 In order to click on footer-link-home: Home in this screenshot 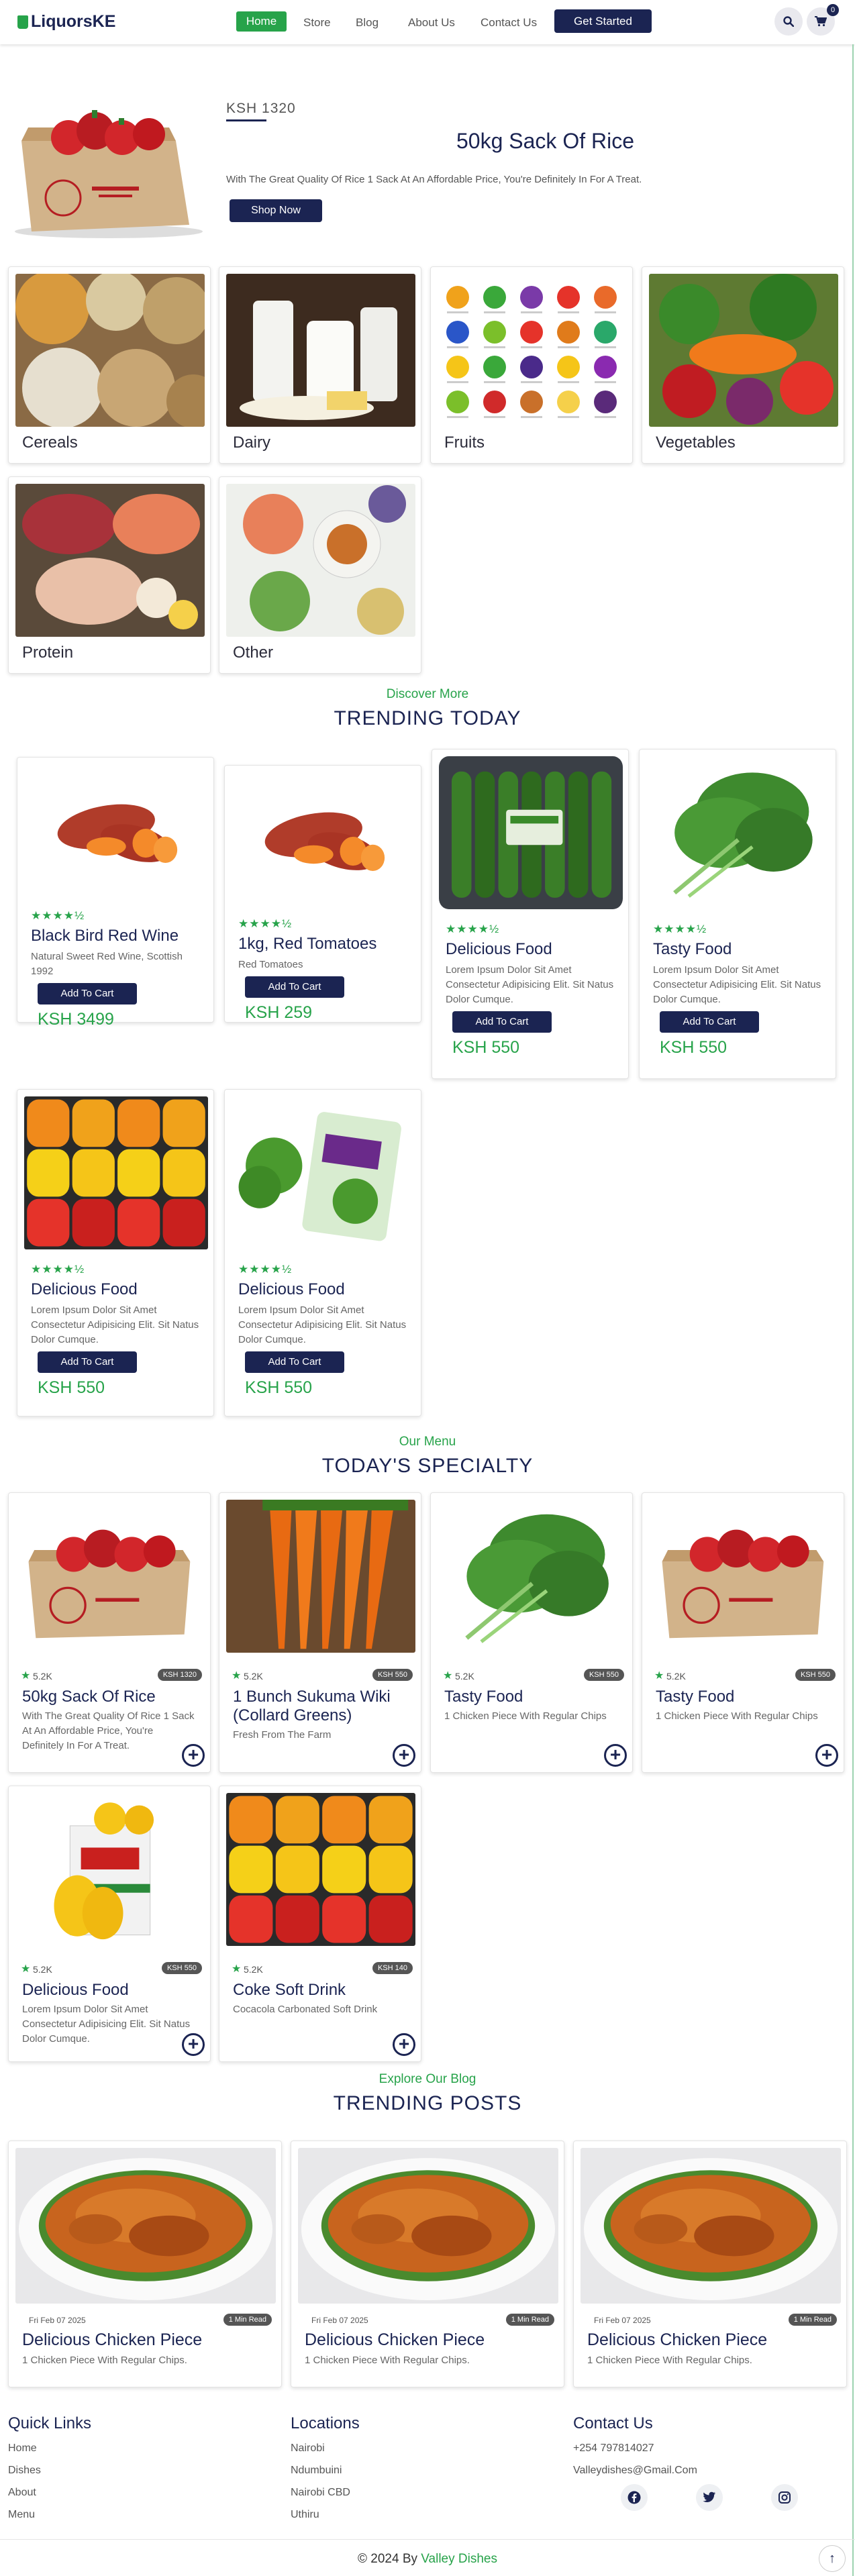, I will do `click(22, 2448)`.